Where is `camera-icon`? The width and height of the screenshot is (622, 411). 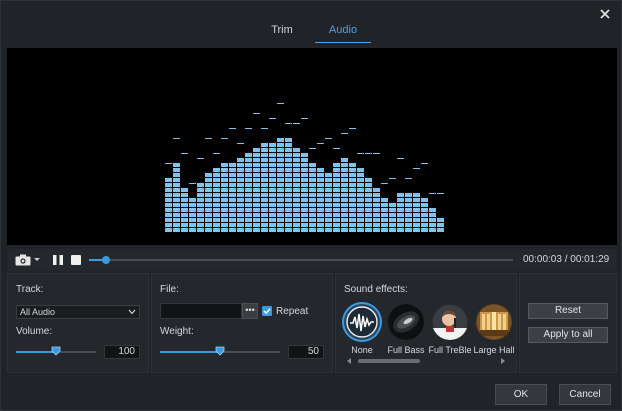 camera-icon is located at coordinates (23, 260).